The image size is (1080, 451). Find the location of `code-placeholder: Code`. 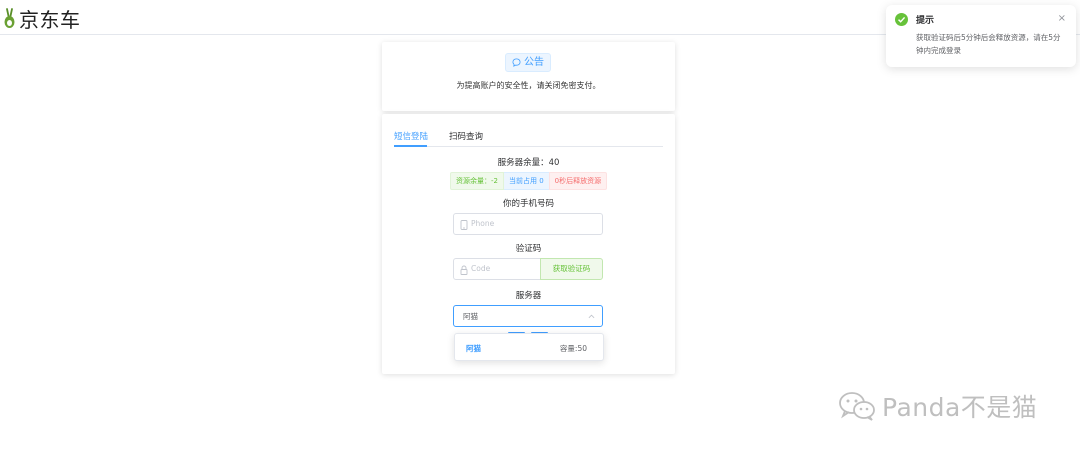

code-placeholder: Code is located at coordinates (481, 268).